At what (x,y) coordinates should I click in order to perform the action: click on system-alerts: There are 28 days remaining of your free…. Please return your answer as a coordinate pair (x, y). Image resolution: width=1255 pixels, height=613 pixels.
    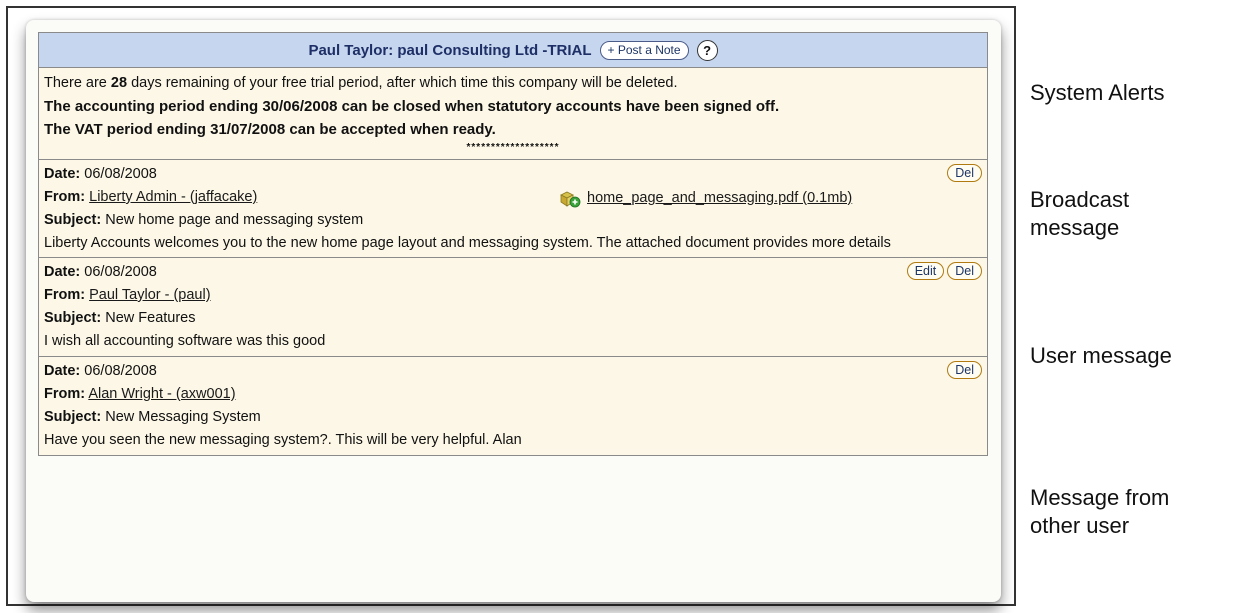
    Looking at the image, I should click on (513, 114).